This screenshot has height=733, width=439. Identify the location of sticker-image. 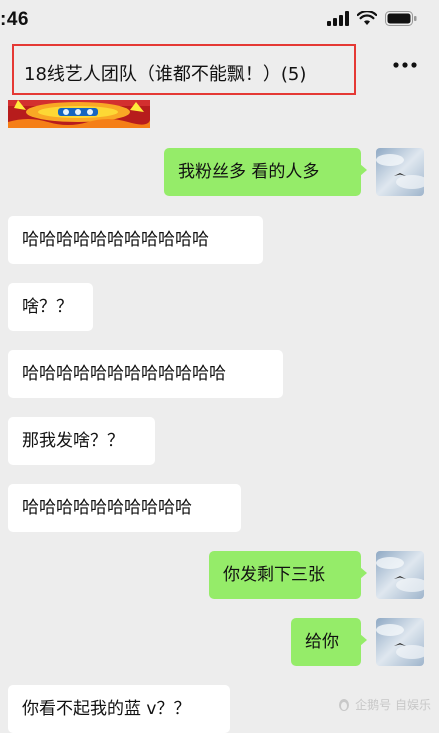
(79, 114).